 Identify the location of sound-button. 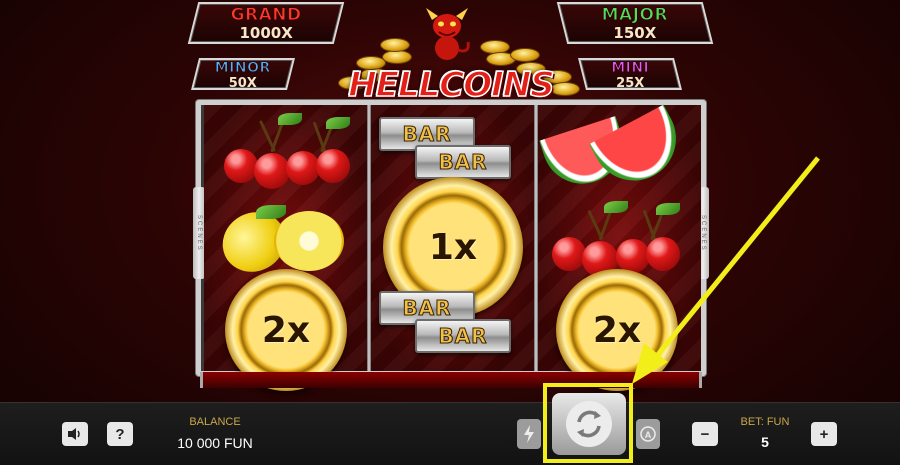
(75, 434).